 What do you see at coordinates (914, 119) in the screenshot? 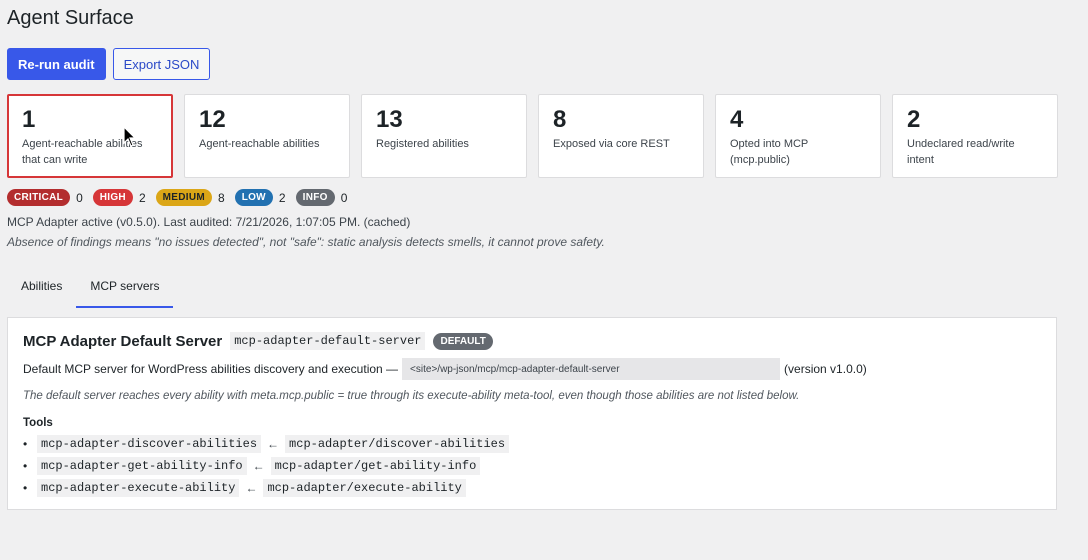
I see `card-value: 2` at bounding box center [914, 119].